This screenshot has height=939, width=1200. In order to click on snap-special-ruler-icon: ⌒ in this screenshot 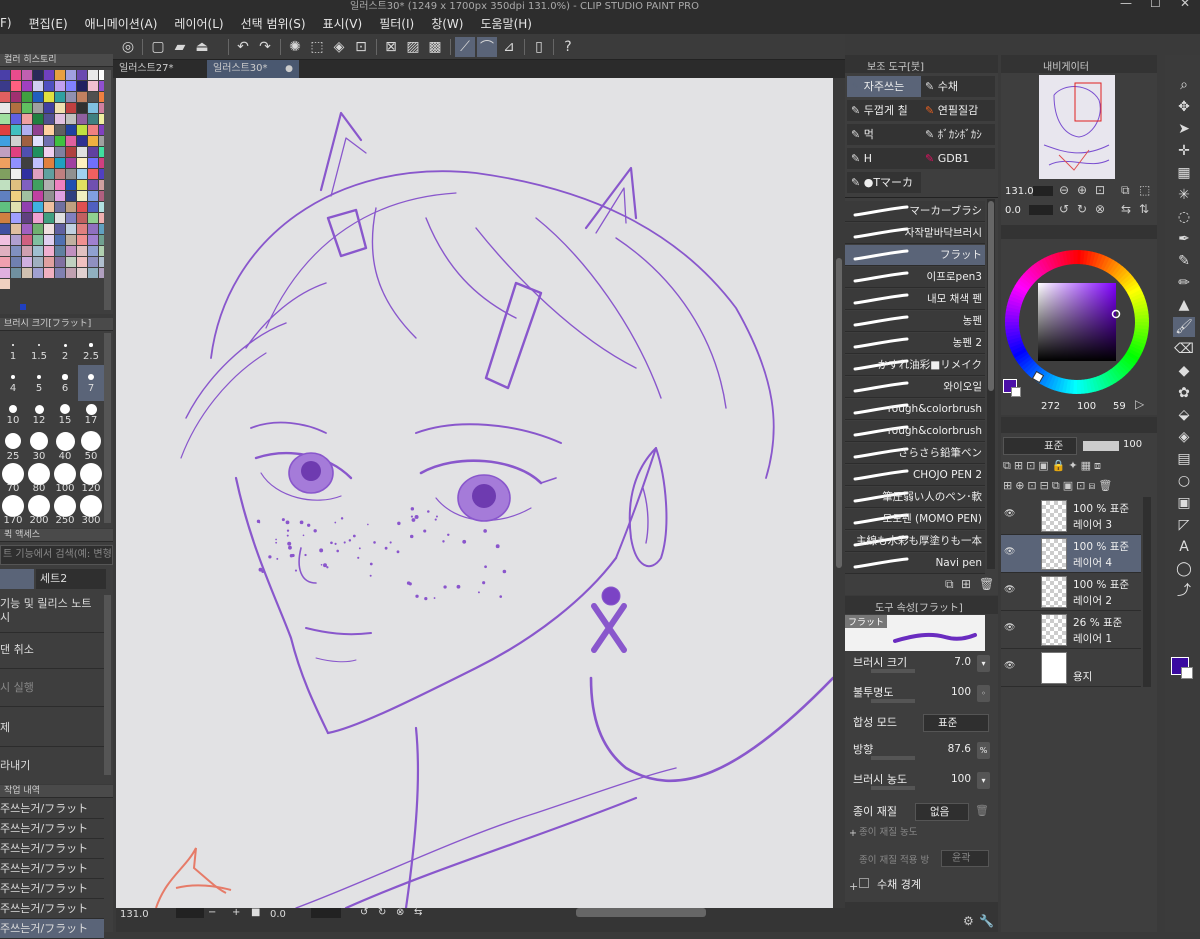, I will do `click(487, 47)`.